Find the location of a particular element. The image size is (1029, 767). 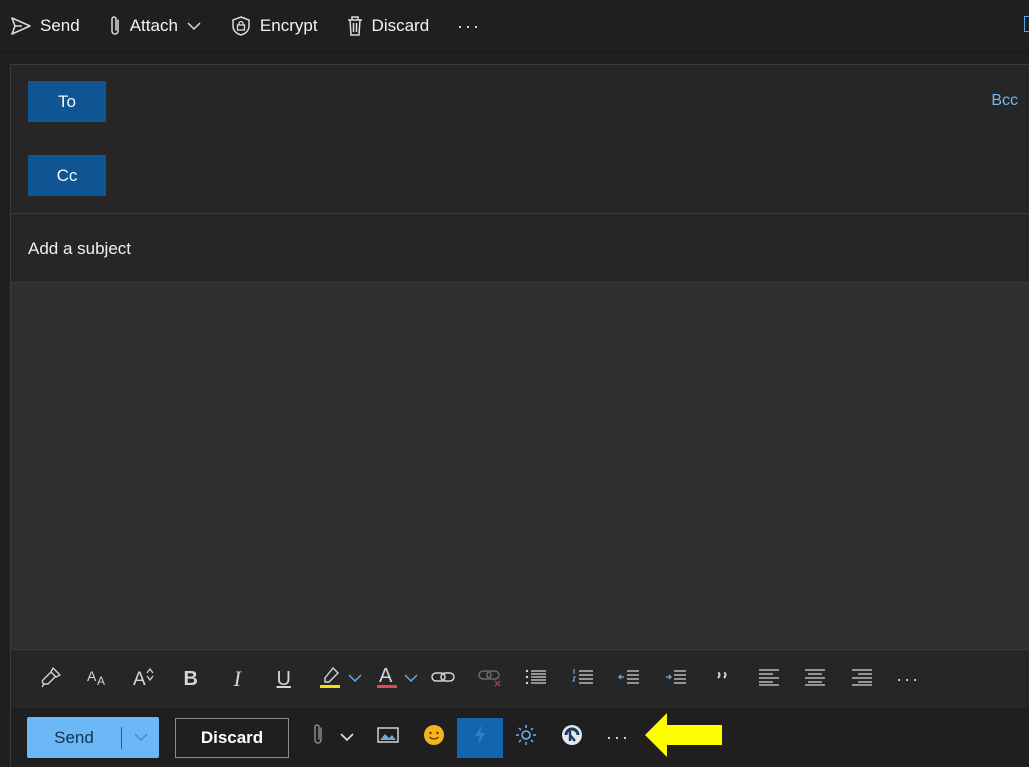

bcc-link: Bcc is located at coordinates (1004, 101).